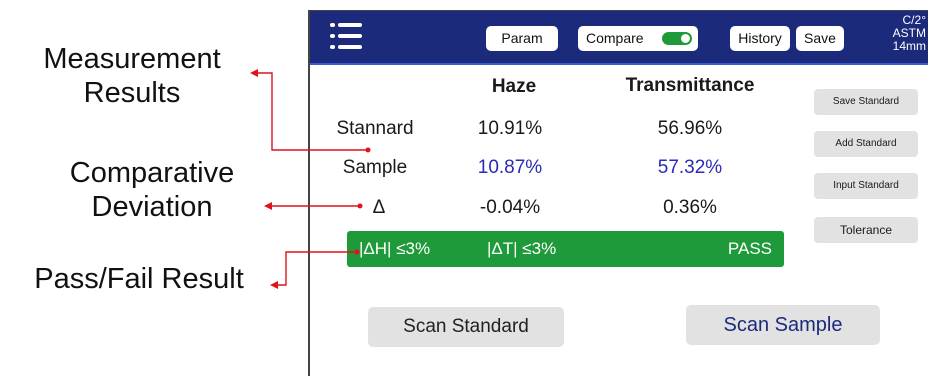 The image size is (928, 376). I want to click on aperture-size: 14mm, so click(909, 46).